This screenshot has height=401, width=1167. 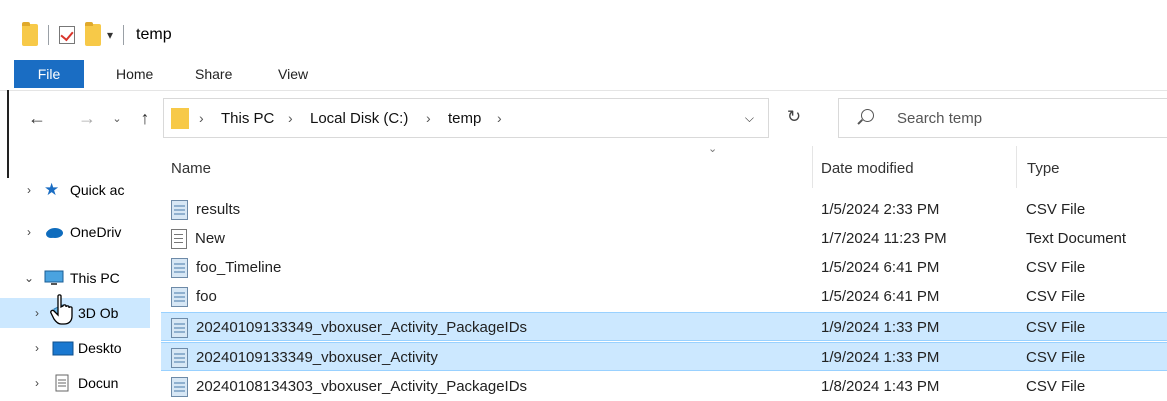 What do you see at coordinates (867, 168) in the screenshot?
I see `column-header-date-modified: Date modified` at bounding box center [867, 168].